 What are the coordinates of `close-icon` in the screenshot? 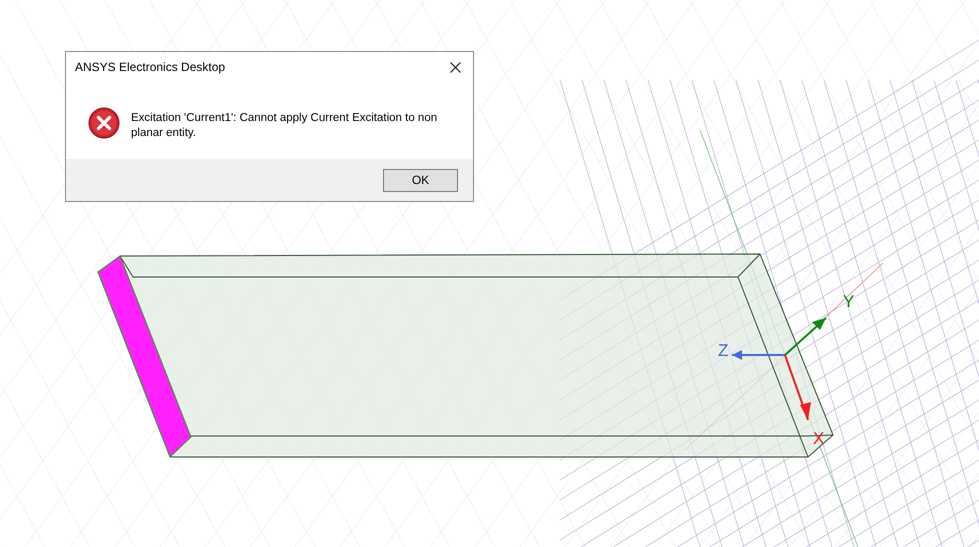 It's located at (455, 67).